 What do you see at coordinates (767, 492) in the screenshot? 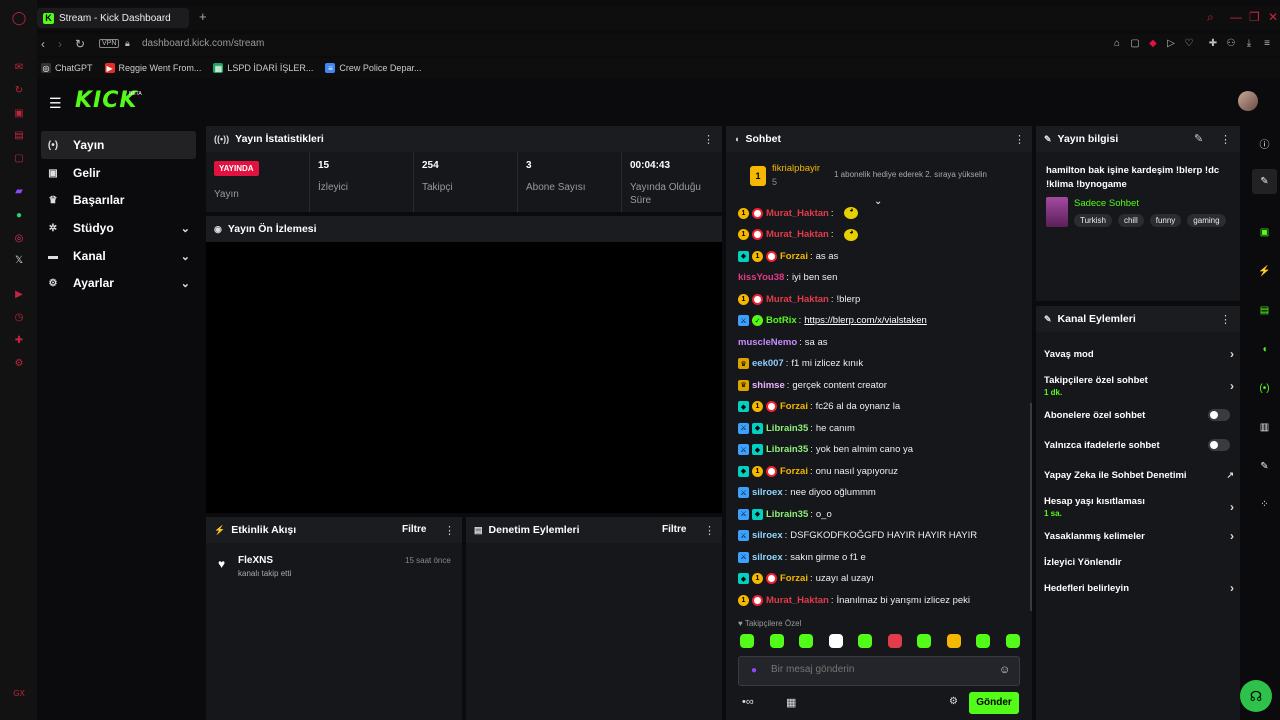
I see `chat-username: silroex` at bounding box center [767, 492].